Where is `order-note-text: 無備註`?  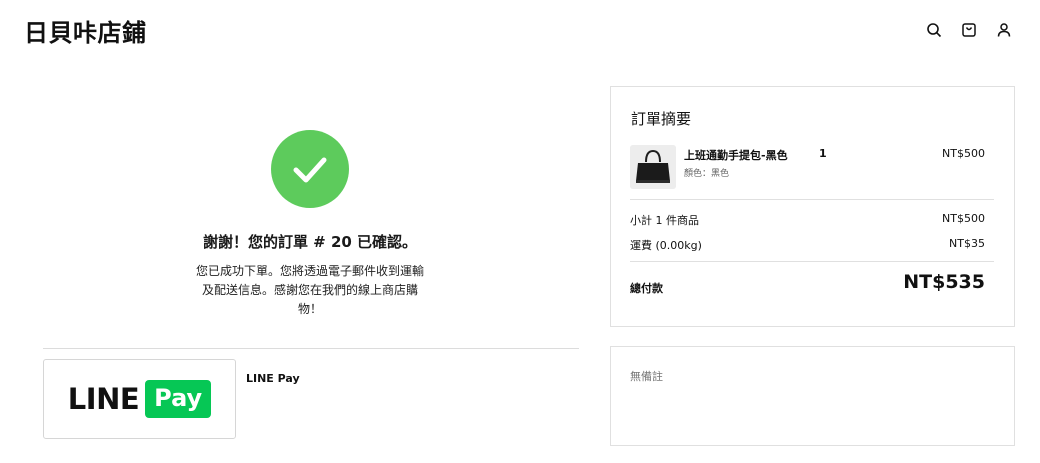 order-note-text: 無備註 is located at coordinates (646, 376).